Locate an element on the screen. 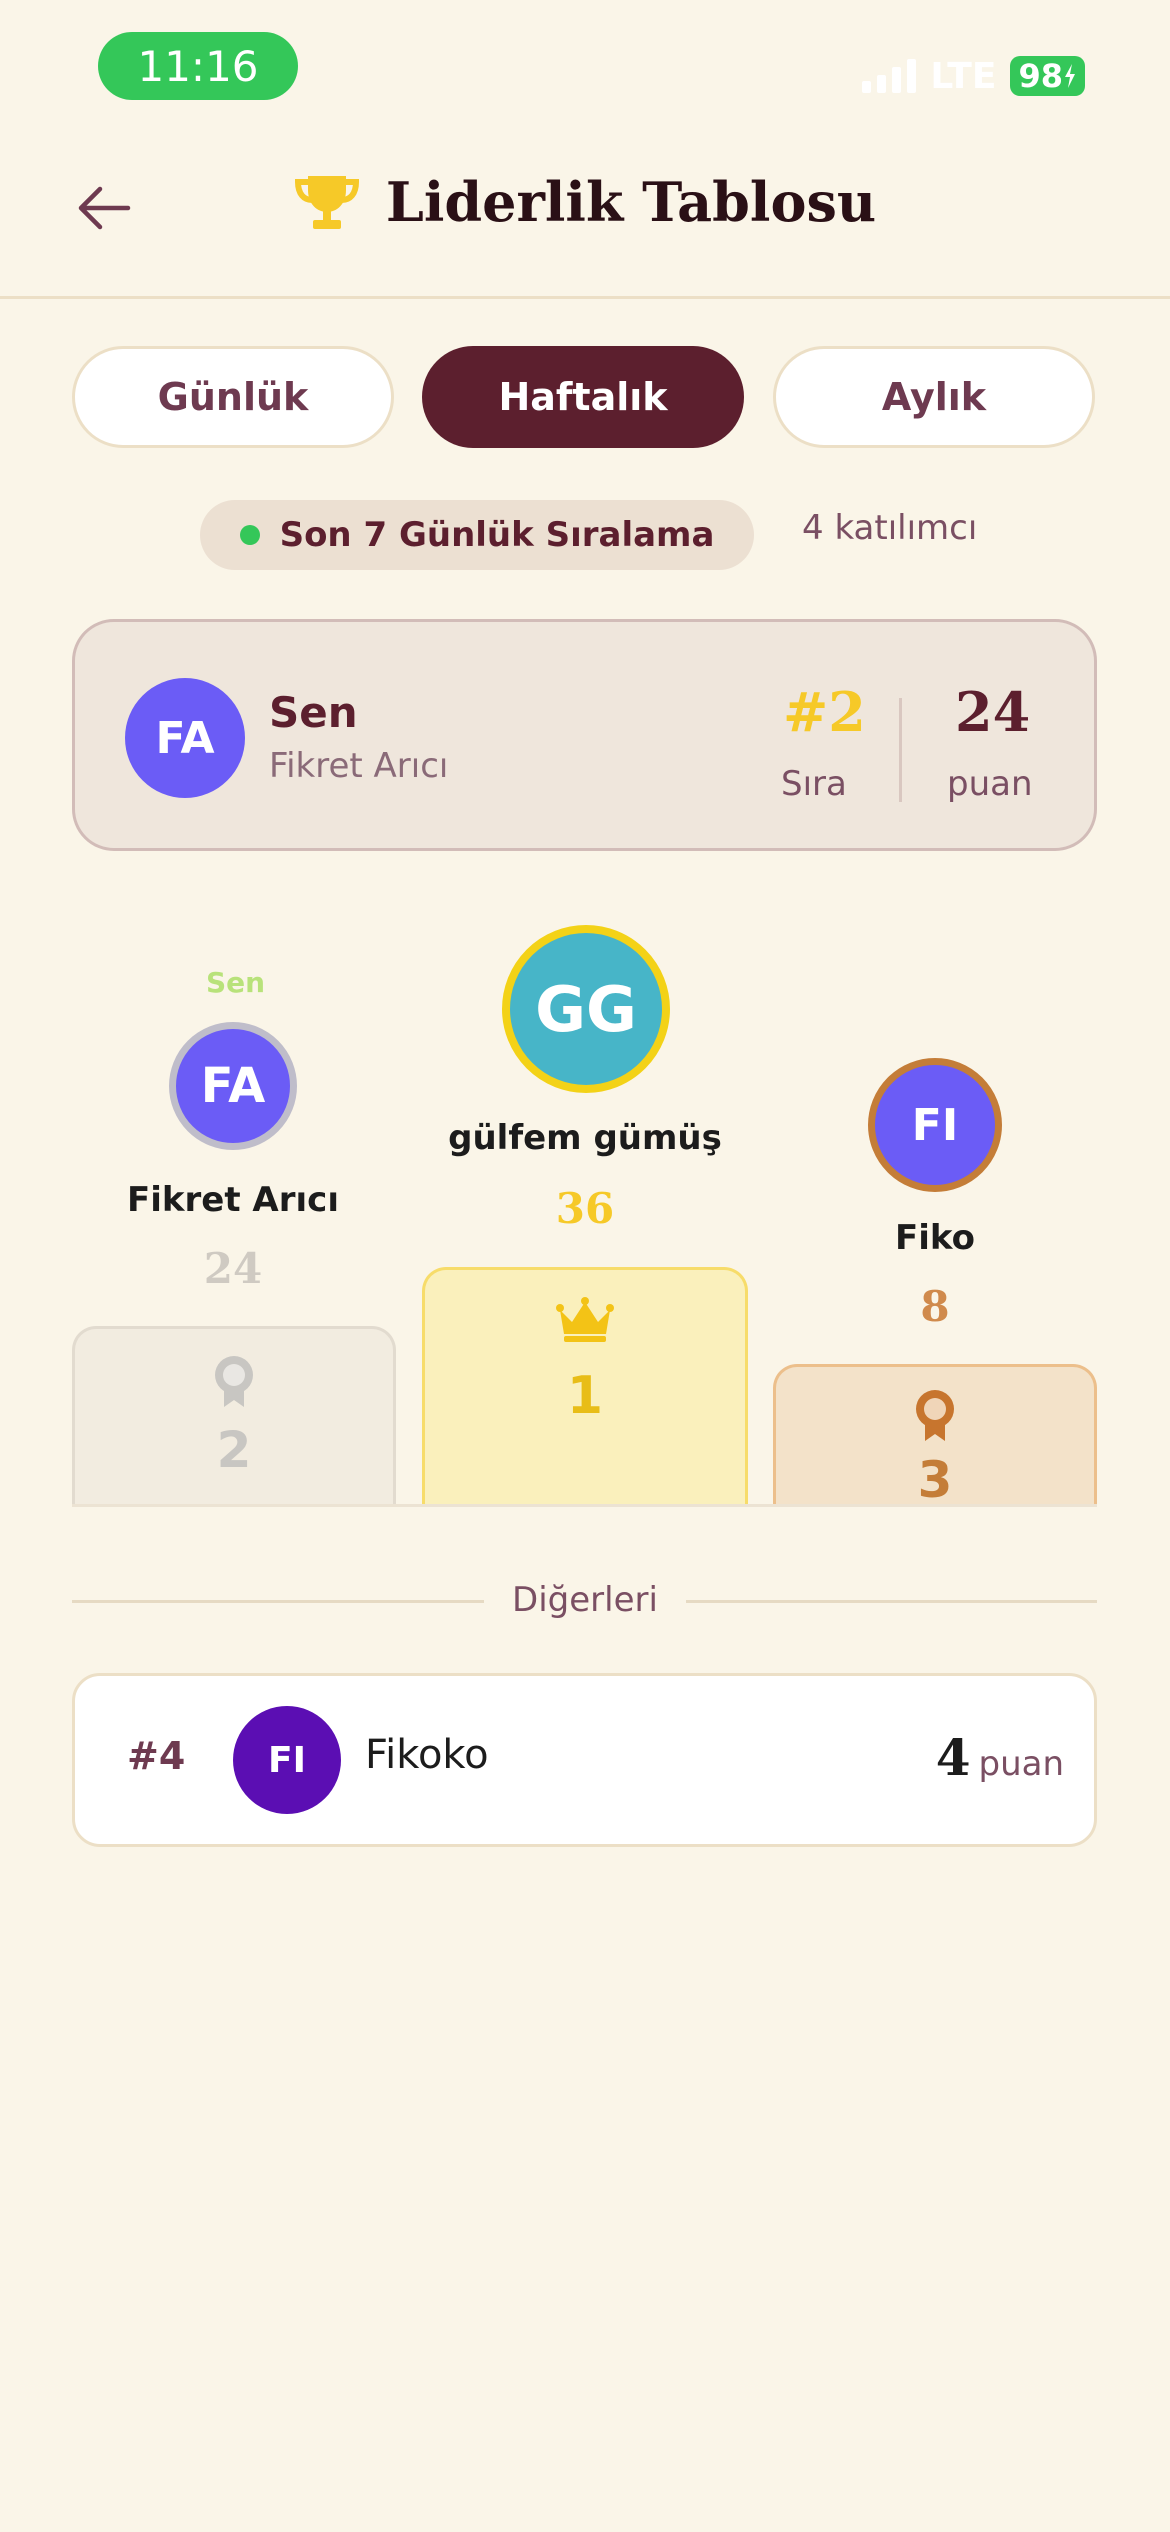 The width and height of the screenshot is (1170, 2532). page-title: Liderlik Tablosu is located at coordinates (631, 202).